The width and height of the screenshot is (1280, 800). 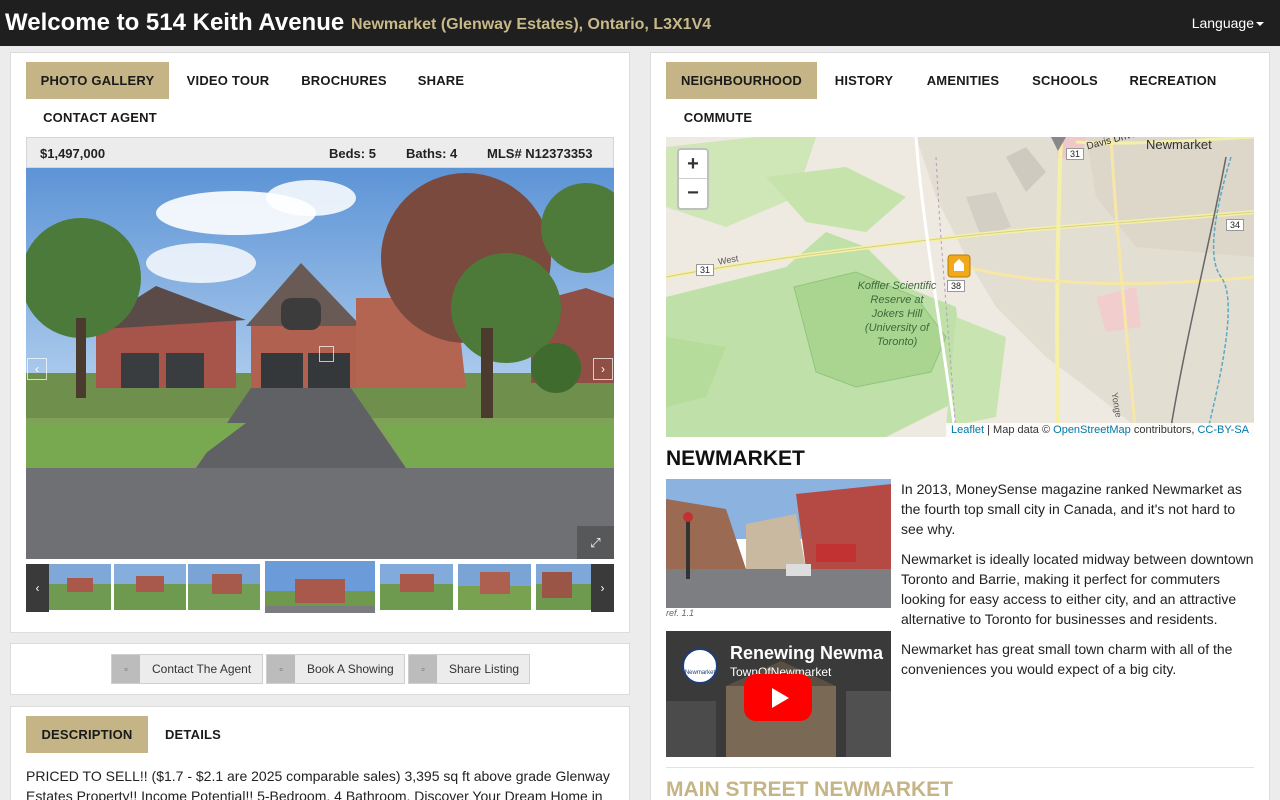 I want to click on thumbs-next-button: ›, so click(x=602, y=588).